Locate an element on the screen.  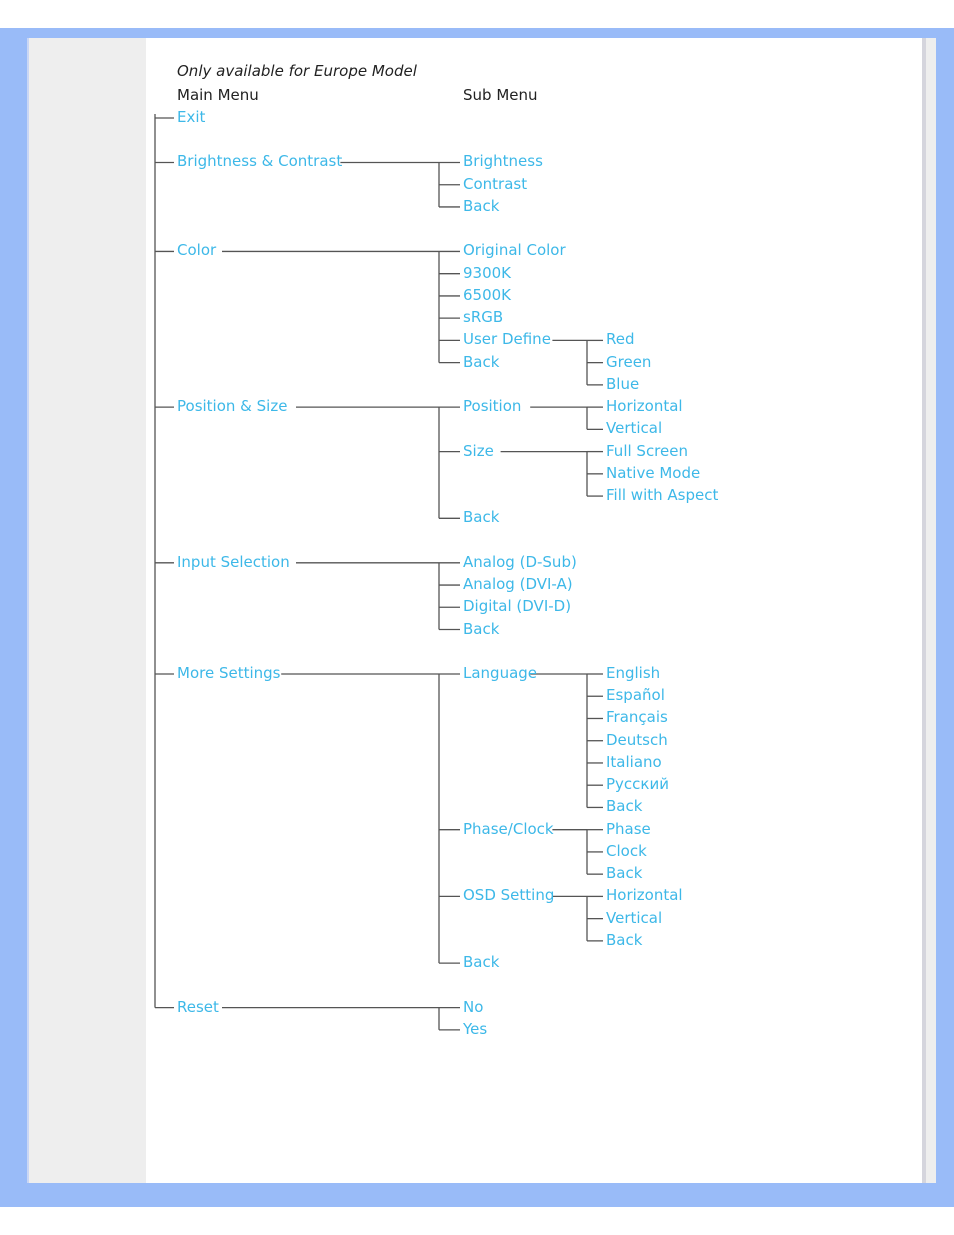
sub-menu-item-analog-d-sub: Analog (D-Sub) is located at coordinates (520, 562).